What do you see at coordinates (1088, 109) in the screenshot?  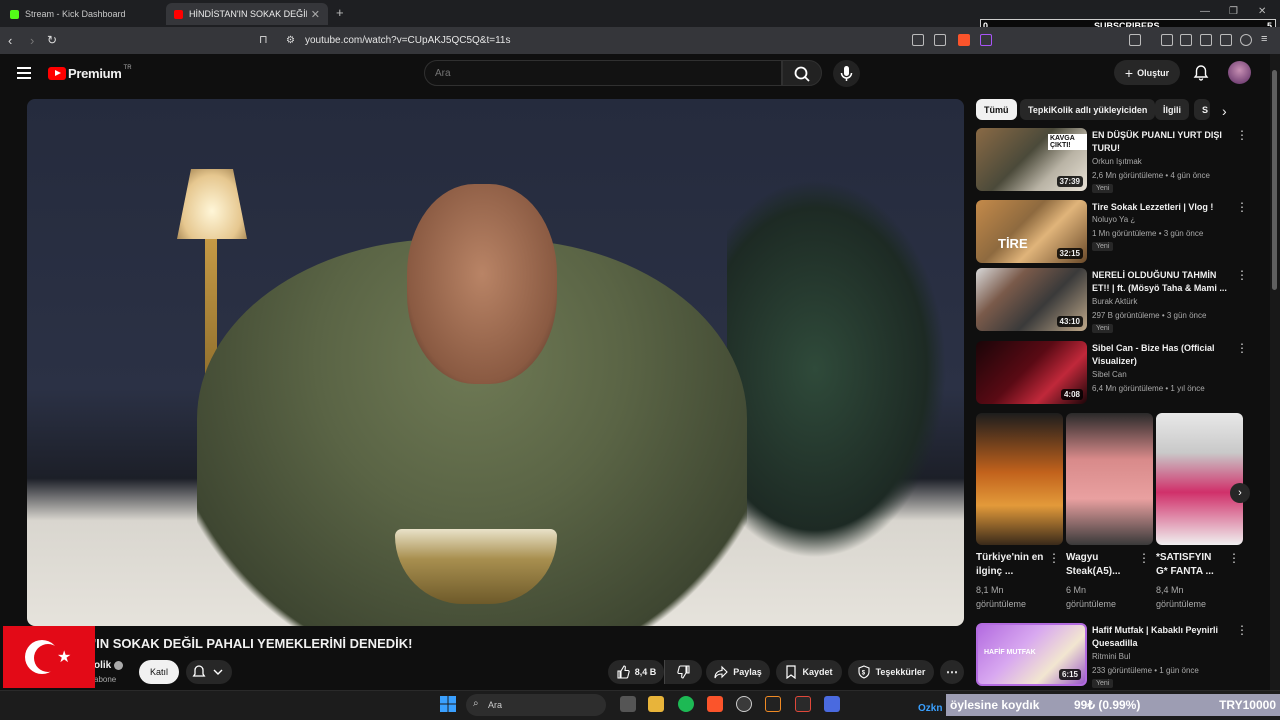 I see `chip-from-uploader: TepkiKolik adlı yükleyiciden` at bounding box center [1088, 109].